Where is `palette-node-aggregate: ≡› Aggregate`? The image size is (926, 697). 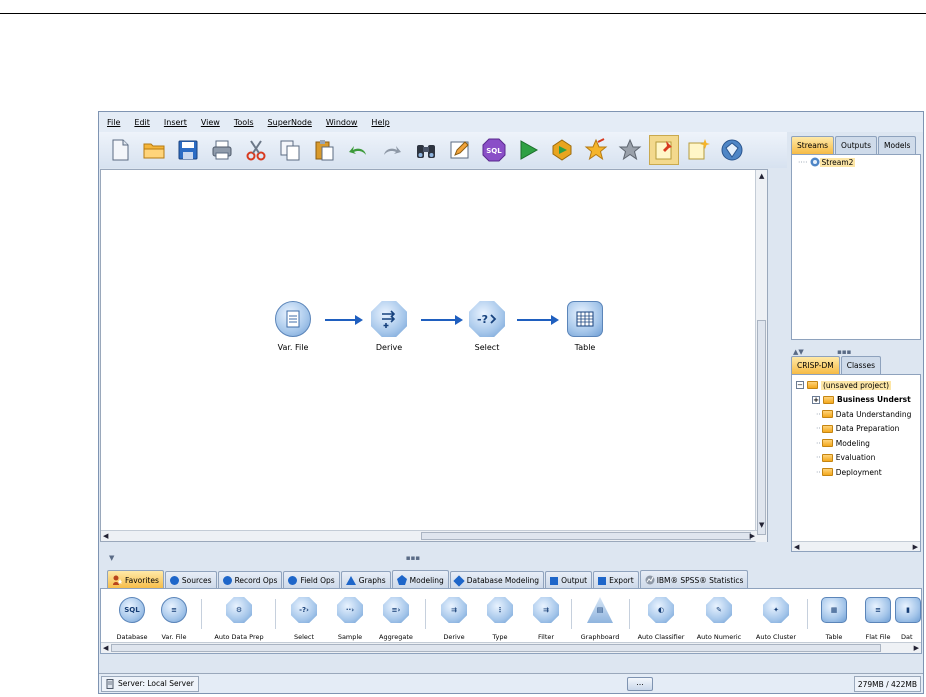 palette-node-aggregate: ≡› Aggregate is located at coordinates (396, 619).